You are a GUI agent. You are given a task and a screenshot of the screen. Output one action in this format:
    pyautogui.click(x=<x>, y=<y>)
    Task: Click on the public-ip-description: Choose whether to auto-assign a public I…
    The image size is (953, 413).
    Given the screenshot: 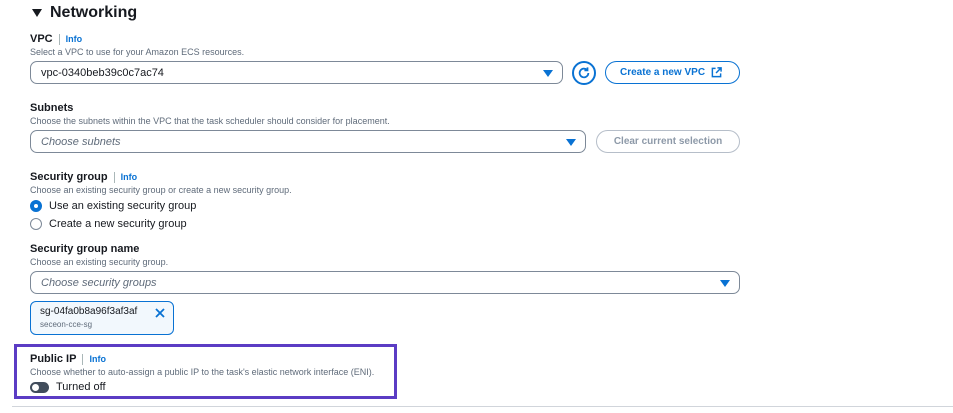 What is the action you would take?
    pyautogui.click(x=202, y=372)
    